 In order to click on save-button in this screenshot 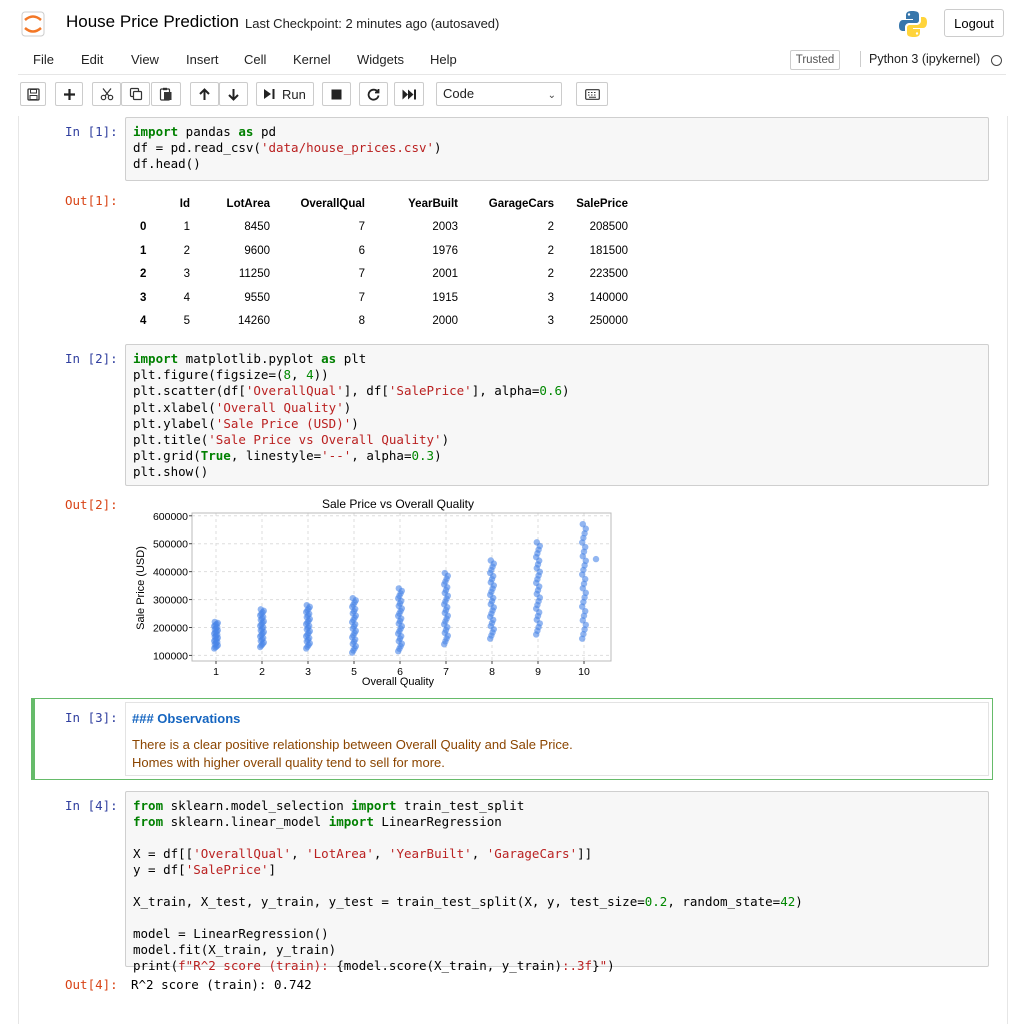, I will do `click(33, 94)`.